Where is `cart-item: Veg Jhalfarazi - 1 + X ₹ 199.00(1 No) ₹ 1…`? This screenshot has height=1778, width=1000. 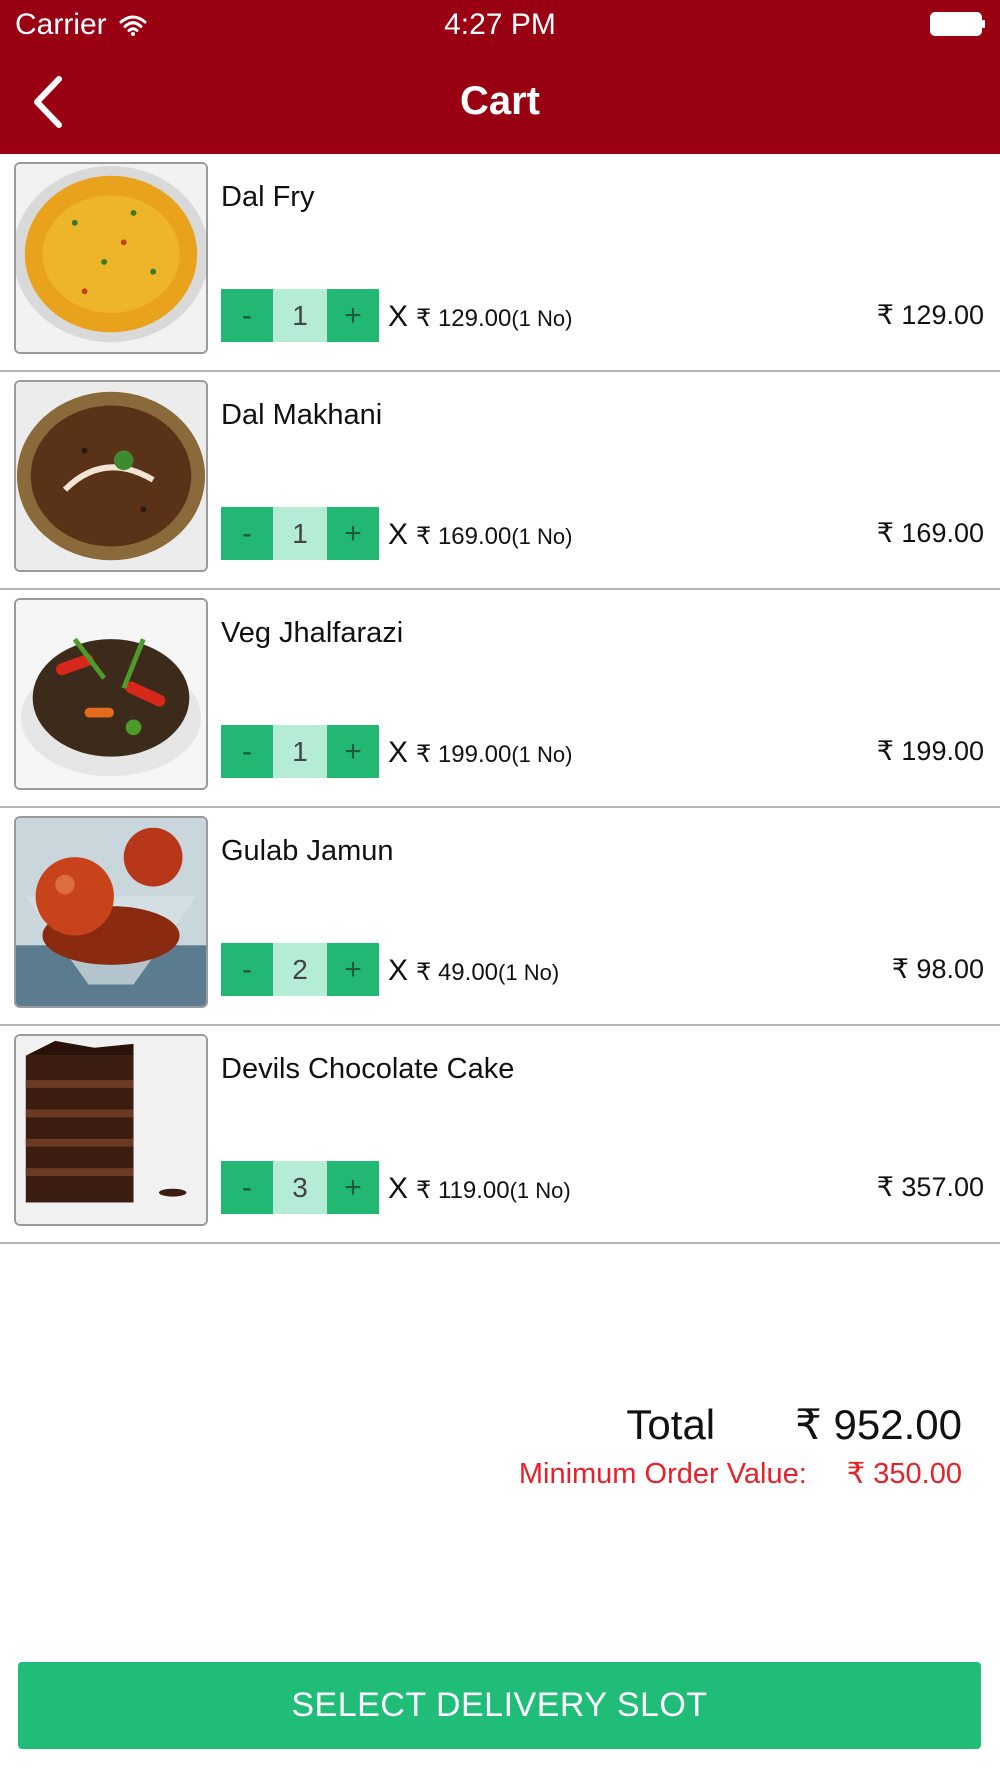
cart-item: Veg Jhalfarazi - 1 + X ₹ 199.00(1 No) ₹ 1… is located at coordinates (500, 699).